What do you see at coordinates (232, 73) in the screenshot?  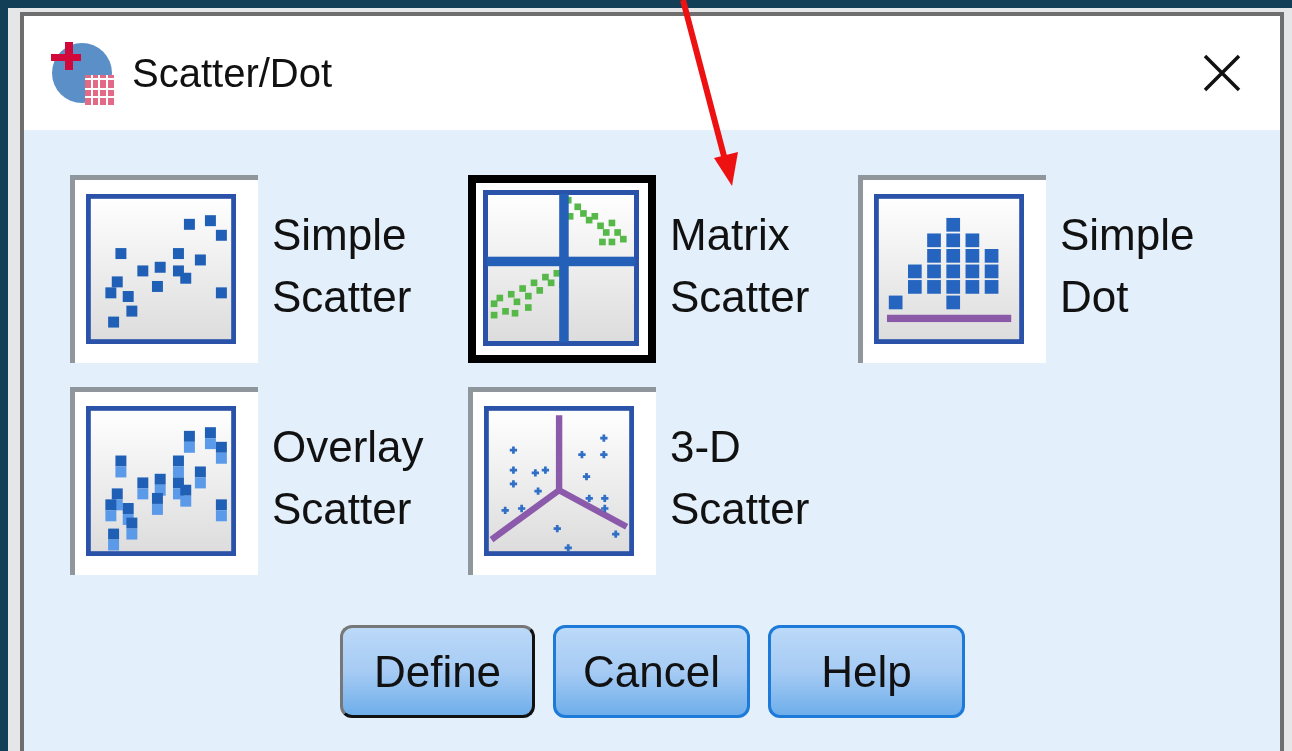 I see `window-title: Scatter/Dot` at bounding box center [232, 73].